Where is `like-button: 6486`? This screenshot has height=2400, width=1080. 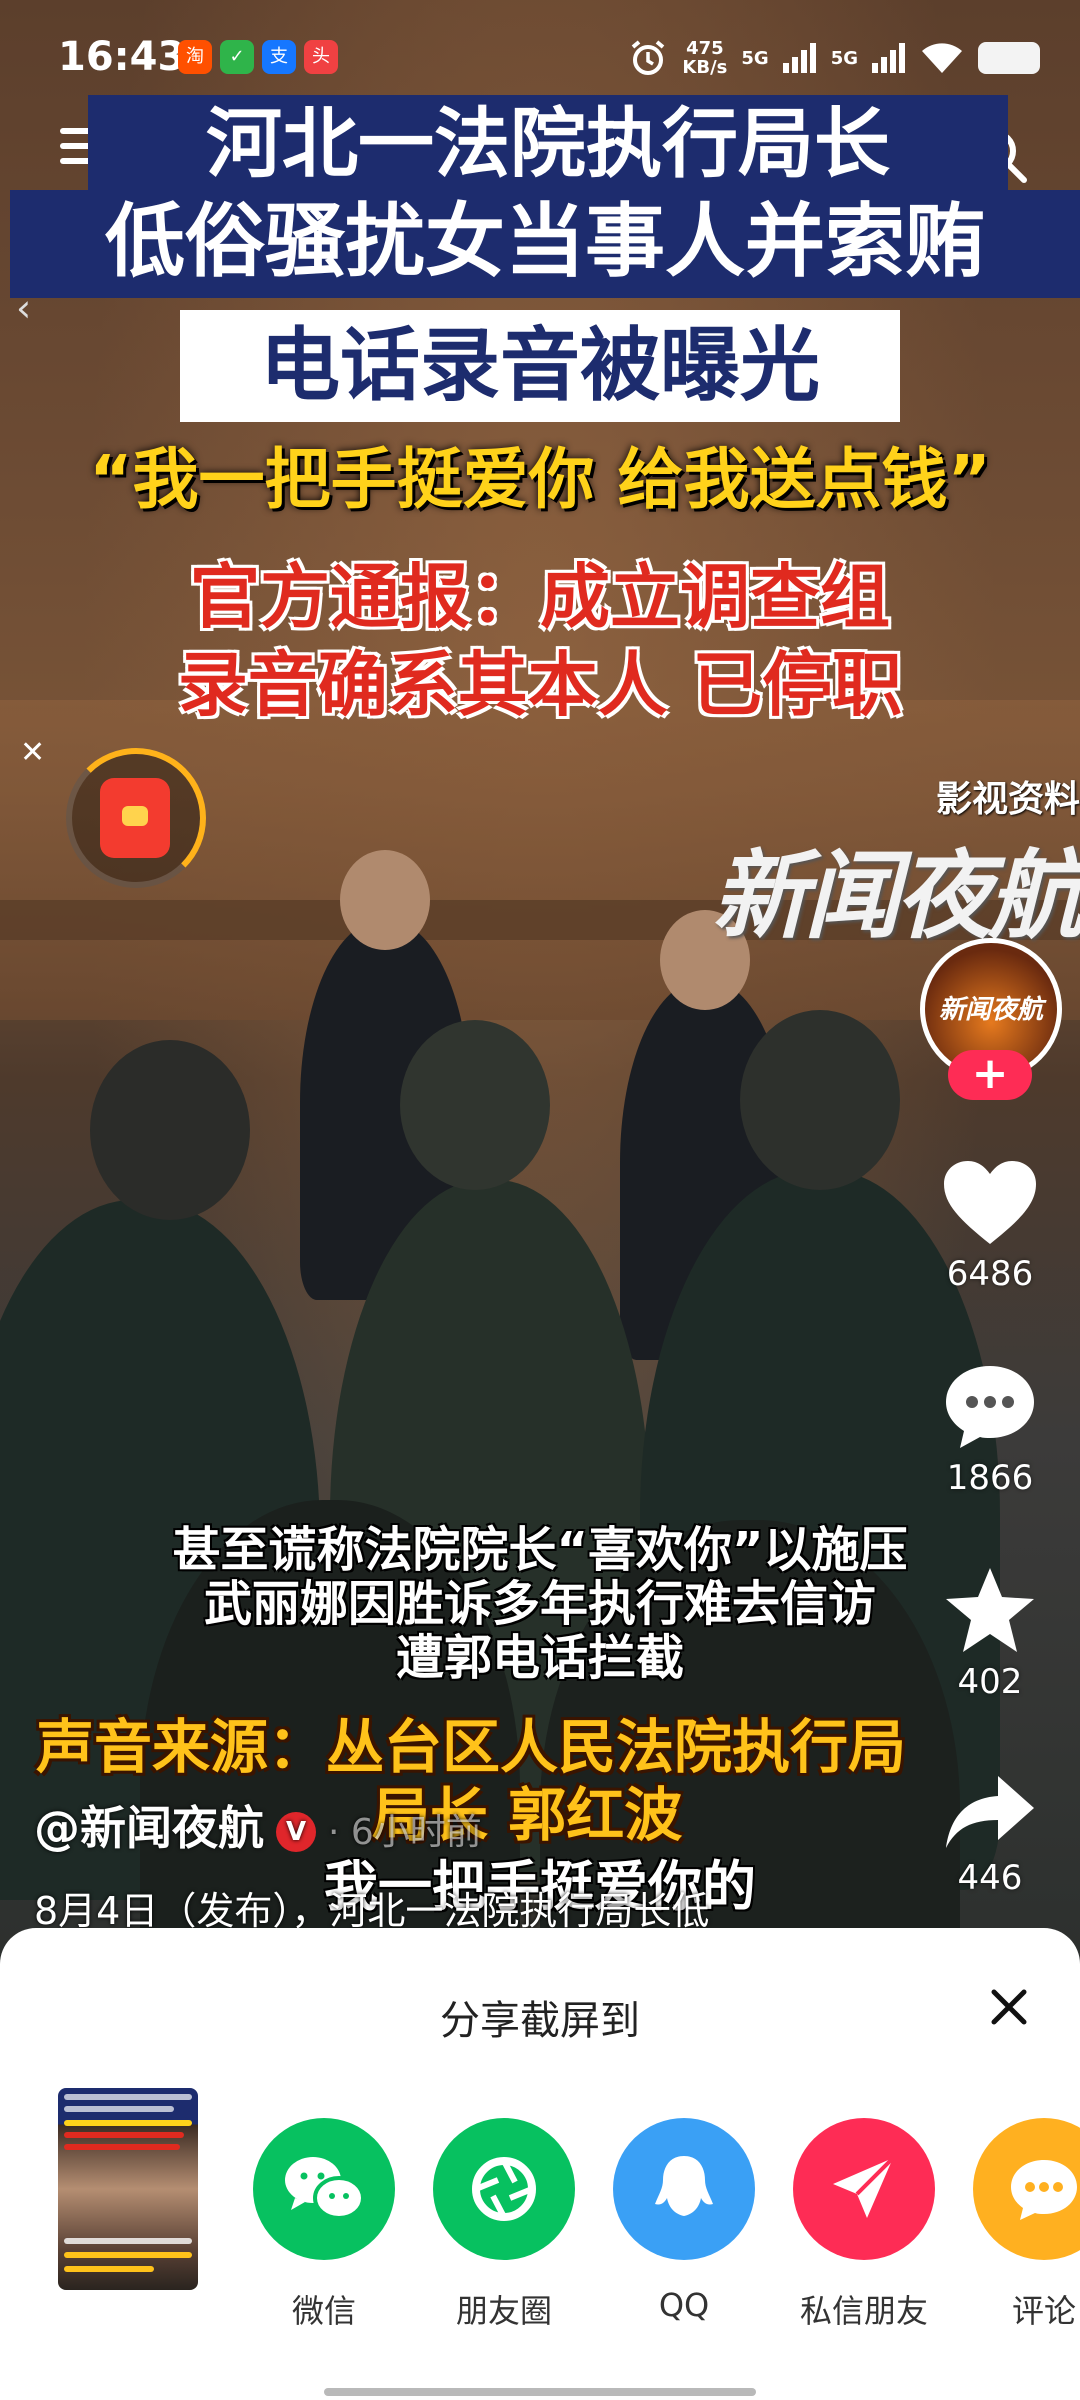 like-button: 6486 is located at coordinates (990, 1226).